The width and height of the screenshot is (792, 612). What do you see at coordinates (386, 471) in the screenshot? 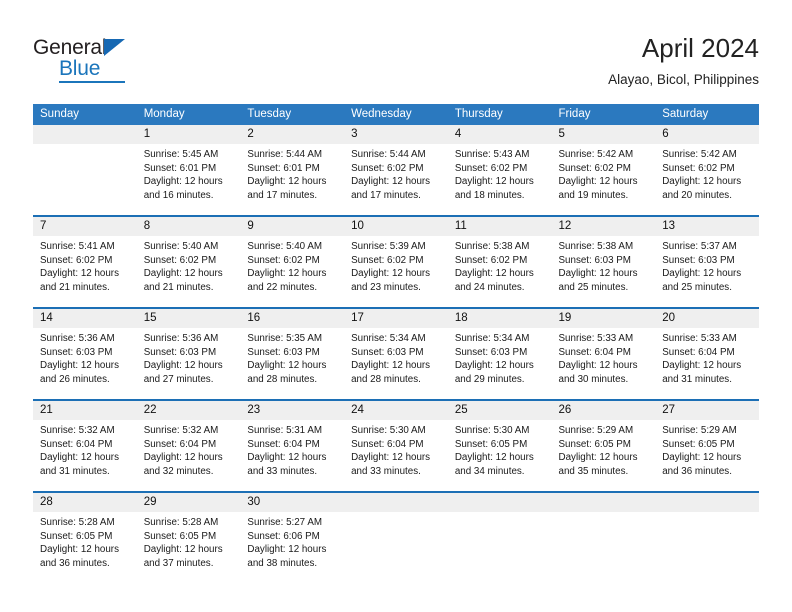
I see `day-detail-line: and 33 minutes.` at bounding box center [386, 471].